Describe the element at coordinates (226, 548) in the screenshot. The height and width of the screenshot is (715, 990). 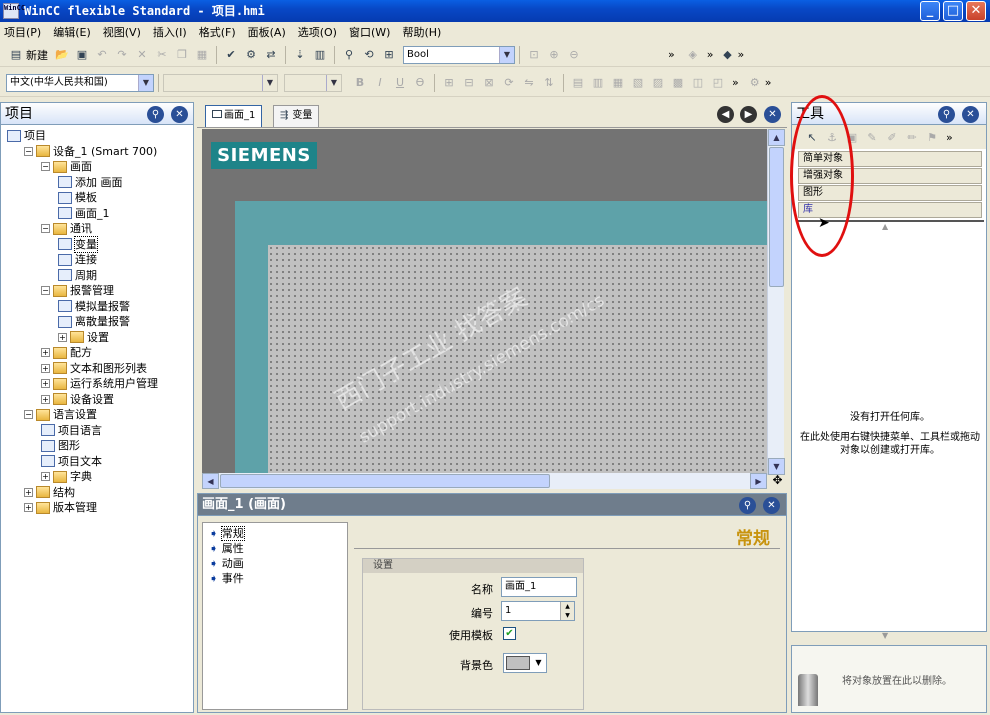
I see `nav-properties: ➧ 属性` at that location.